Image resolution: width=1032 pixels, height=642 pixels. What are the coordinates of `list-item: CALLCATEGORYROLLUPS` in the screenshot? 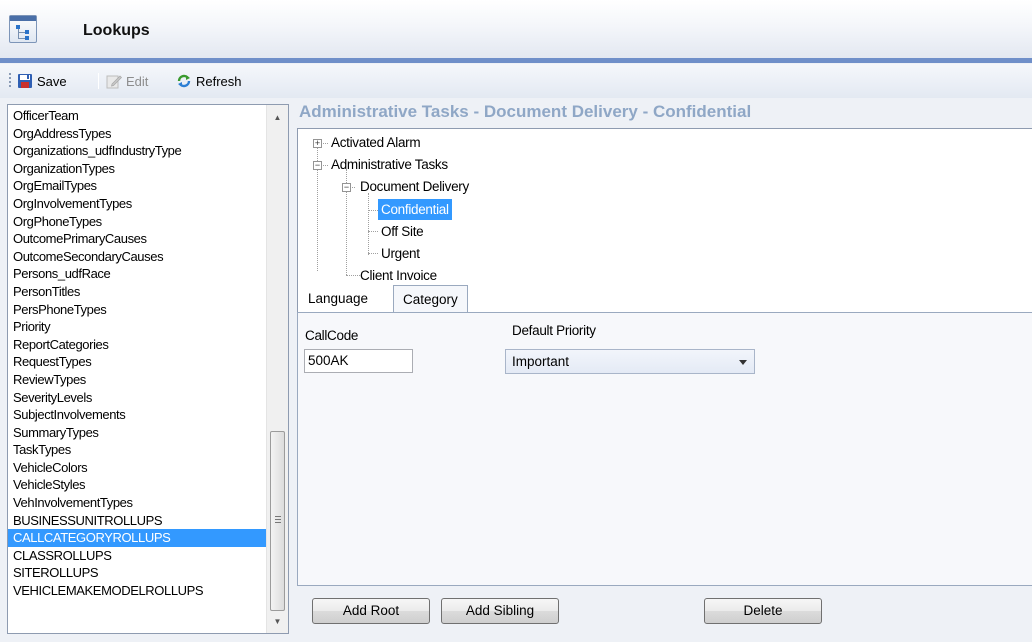 It's located at (137, 538).